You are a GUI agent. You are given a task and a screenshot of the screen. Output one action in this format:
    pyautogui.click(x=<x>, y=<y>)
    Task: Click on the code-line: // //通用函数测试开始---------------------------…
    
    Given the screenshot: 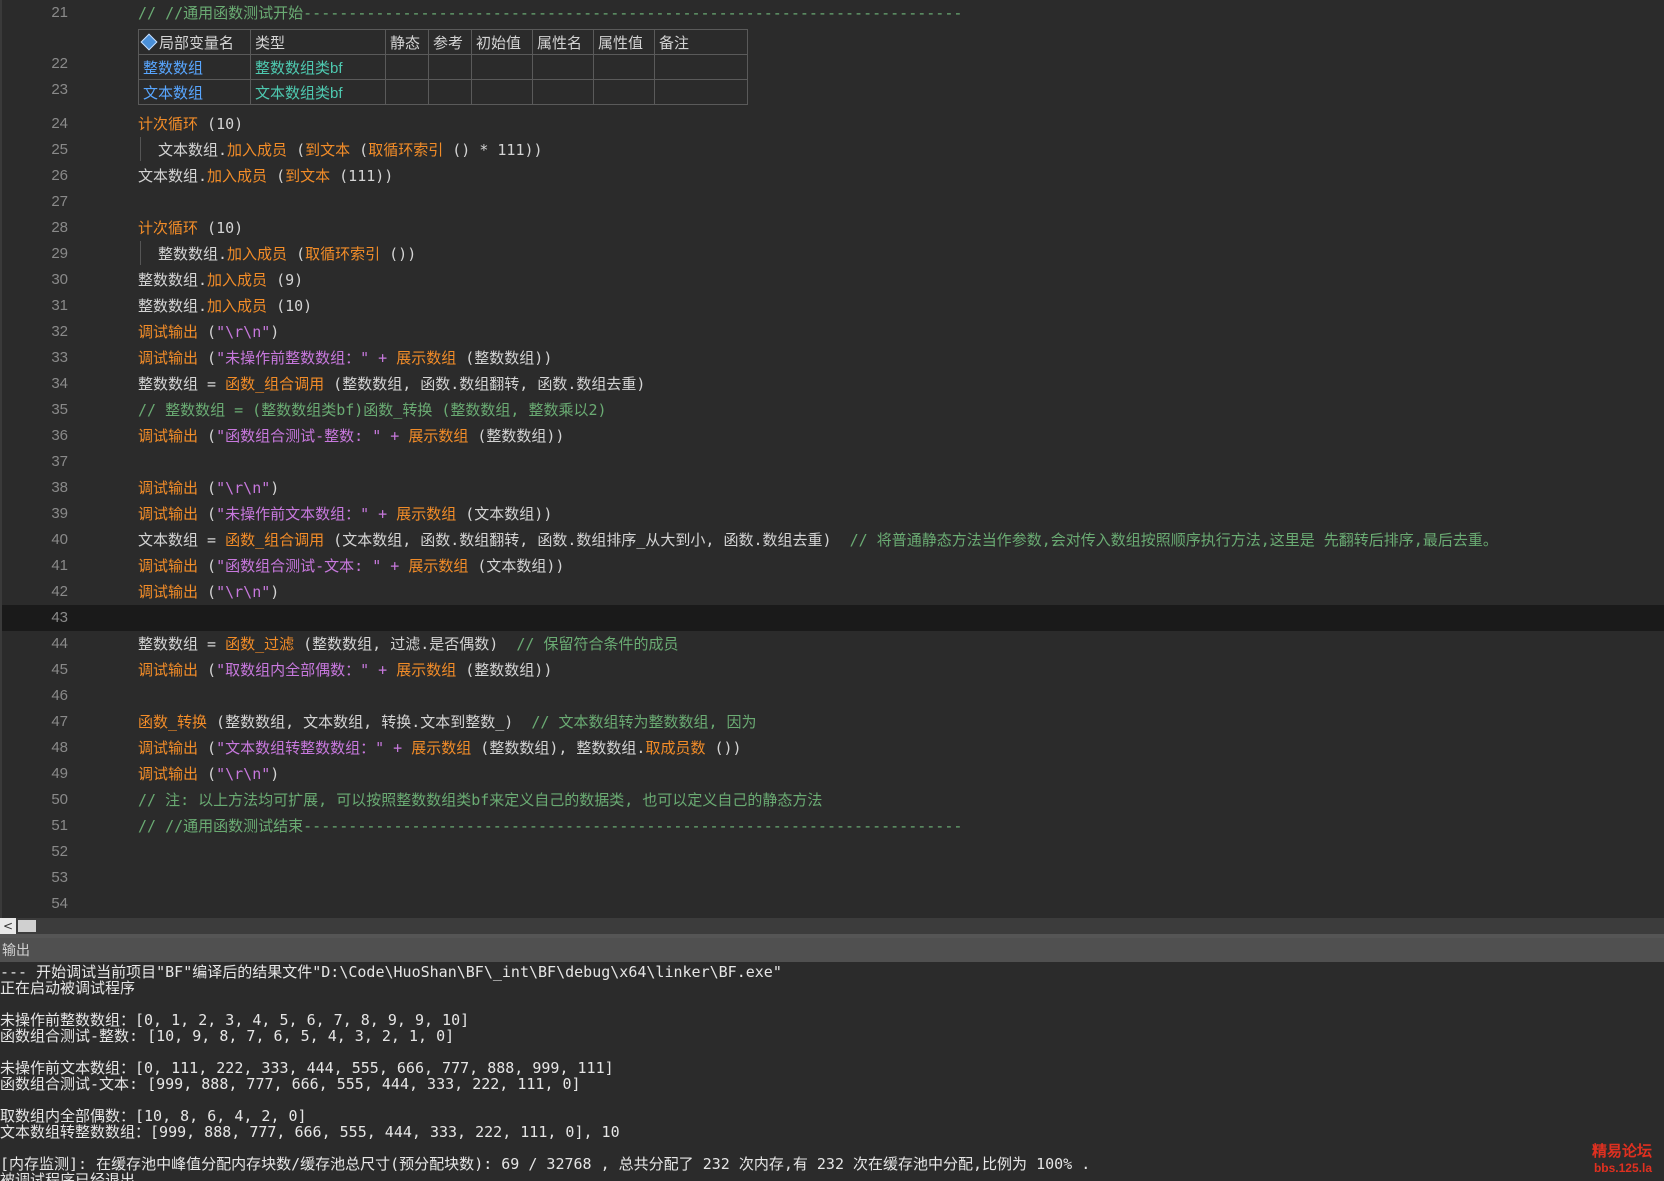 What is the action you would take?
    pyautogui.click(x=550, y=13)
    